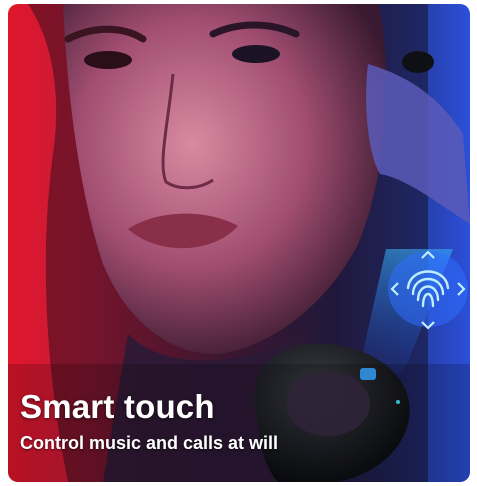 The width and height of the screenshot is (477, 486). Describe the element at coordinates (428, 289) in the screenshot. I see `touch-glow` at that location.